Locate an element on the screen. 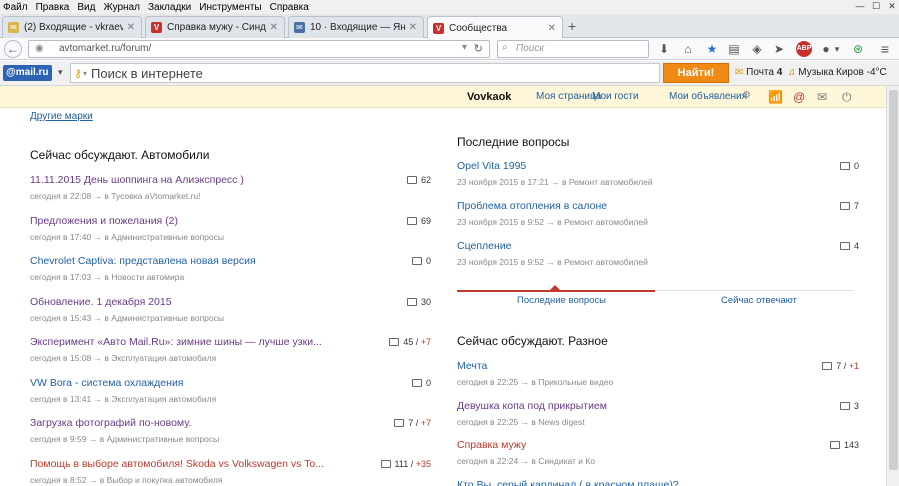 Image resolution: width=899 pixels, height=486 pixels. scrollbar-thumb is located at coordinates (893, 280).